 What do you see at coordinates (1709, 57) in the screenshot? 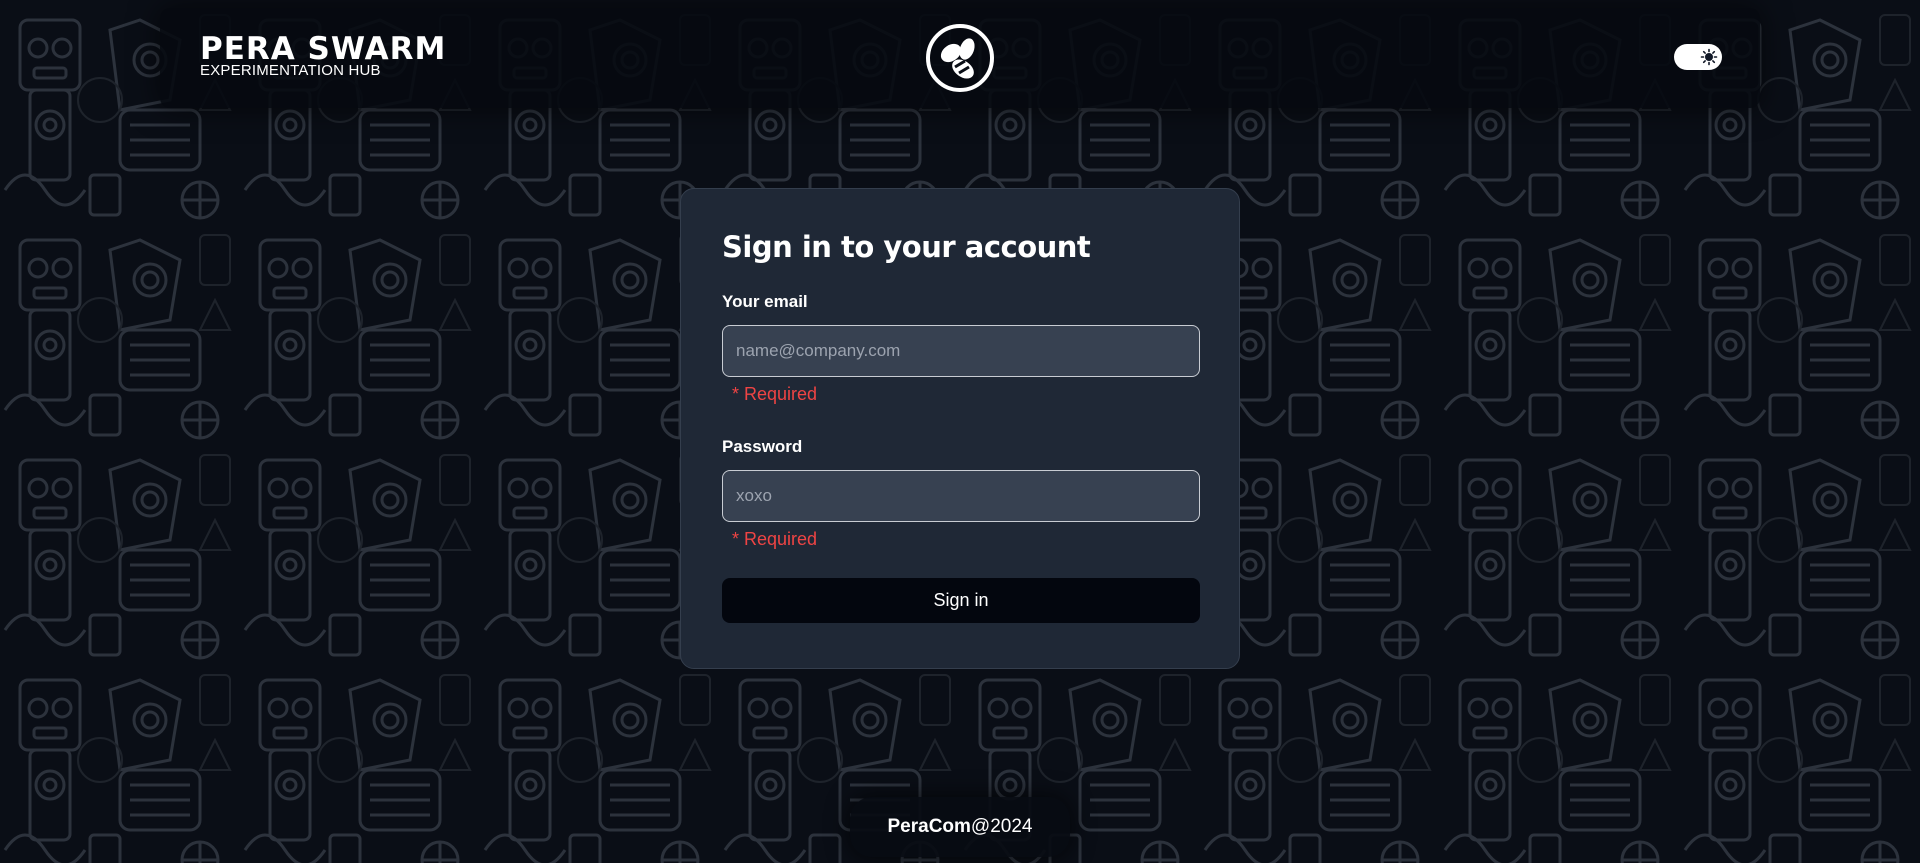
I see `sun-icon` at bounding box center [1709, 57].